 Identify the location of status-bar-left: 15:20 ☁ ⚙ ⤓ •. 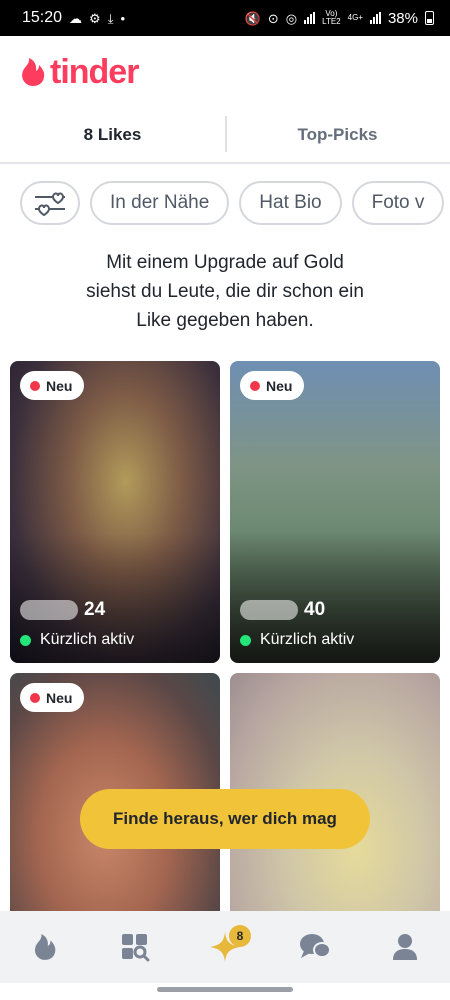
(73, 18).